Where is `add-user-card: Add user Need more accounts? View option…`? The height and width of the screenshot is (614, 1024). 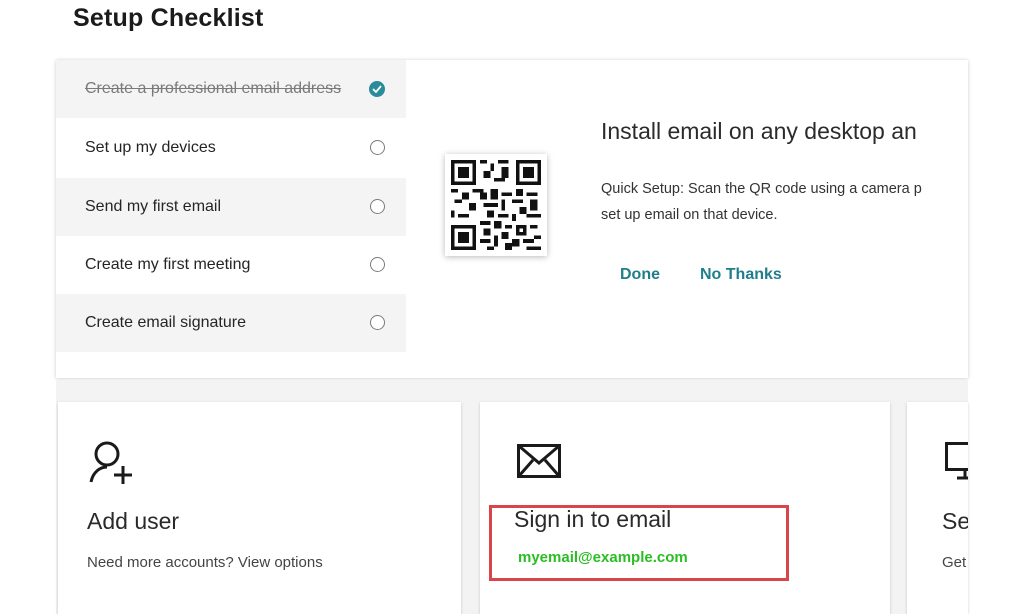
add-user-card: Add user Need more accounts? View option… is located at coordinates (259, 508).